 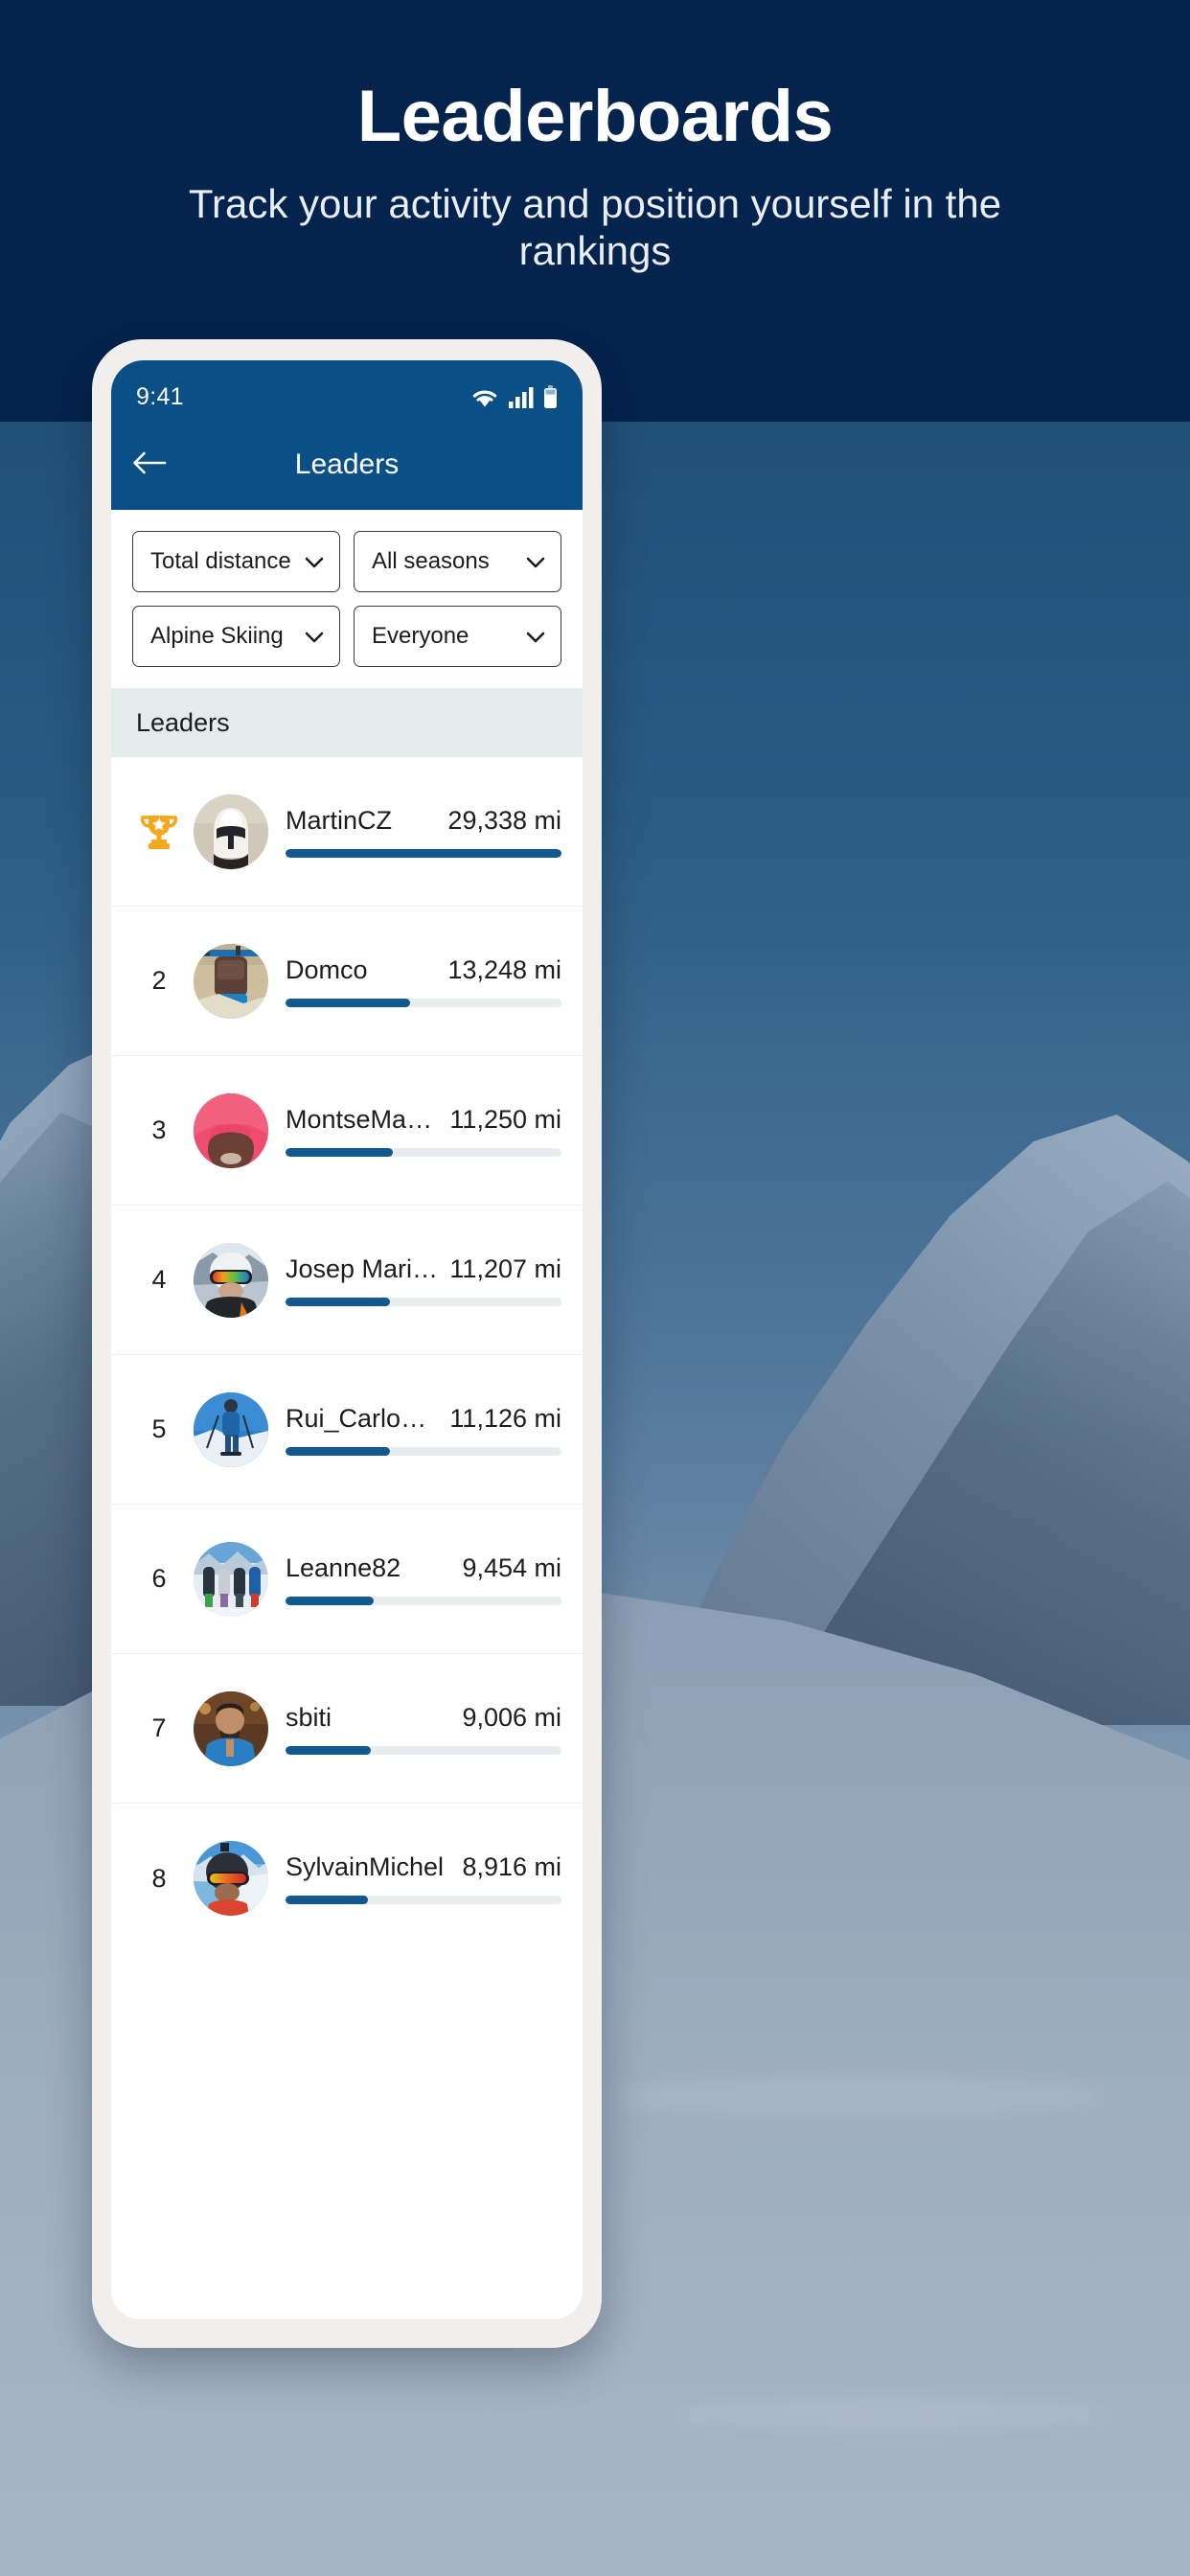 I want to click on row-content: sbiti 9,006 mi, so click(x=424, y=1729).